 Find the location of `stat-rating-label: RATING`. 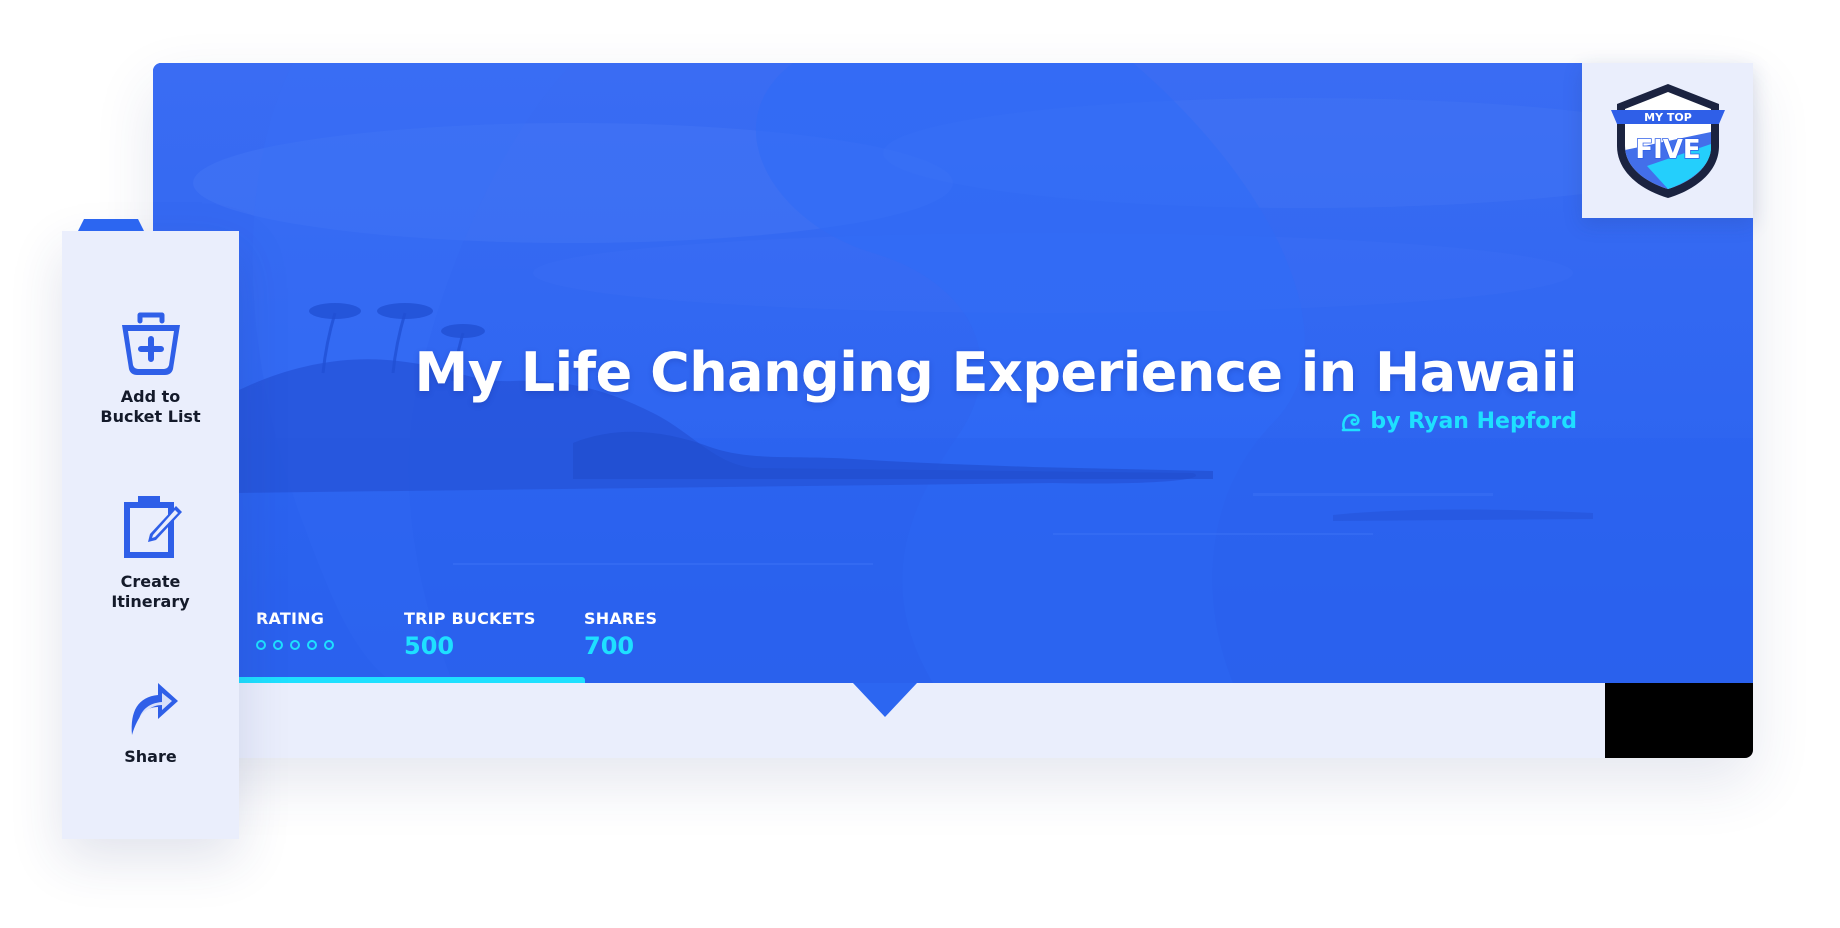

stat-rating-label: RATING is located at coordinates (290, 618).